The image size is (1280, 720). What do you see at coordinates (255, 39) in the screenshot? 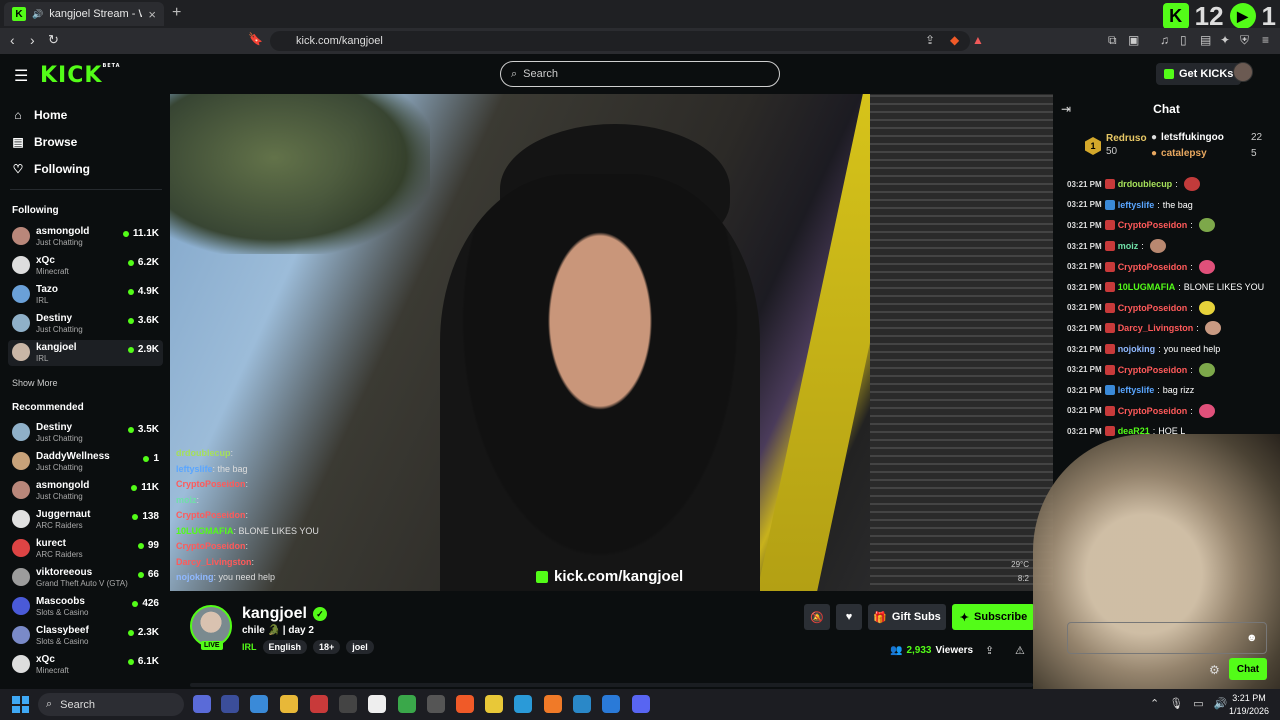
I see `bookmark-icon: 🔖` at bounding box center [255, 39].